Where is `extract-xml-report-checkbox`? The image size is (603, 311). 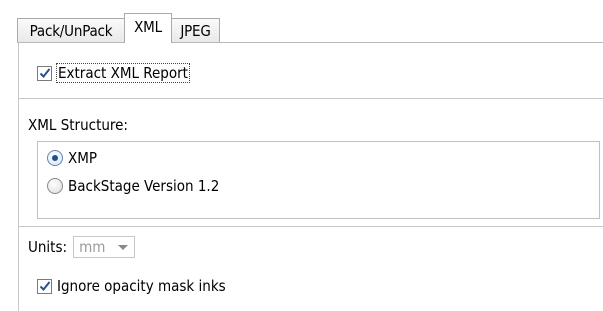 extract-xml-report-checkbox is located at coordinates (44, 73).